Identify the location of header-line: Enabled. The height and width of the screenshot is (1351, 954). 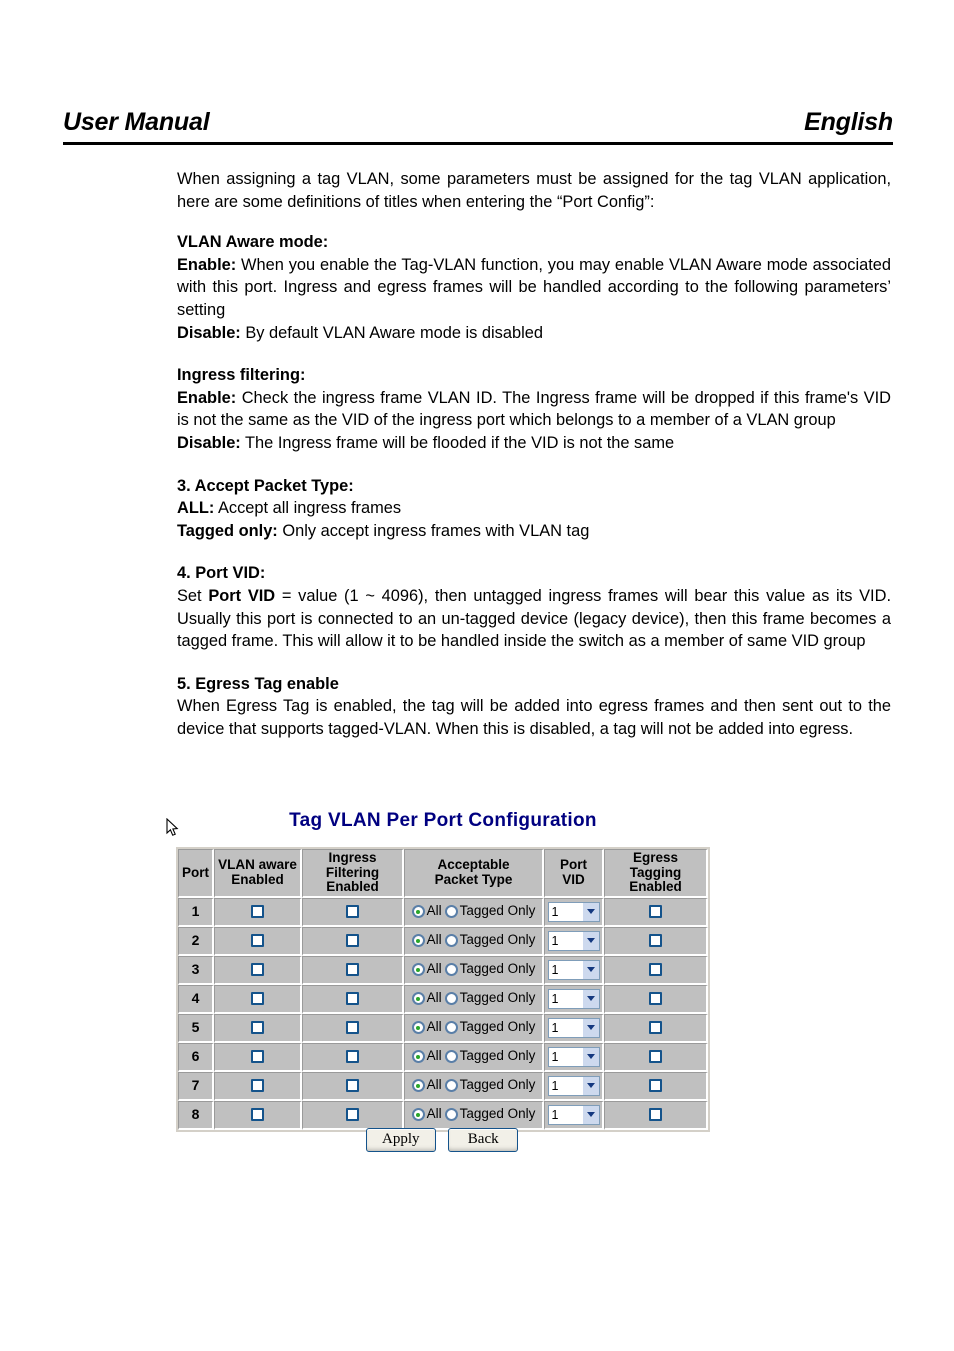
(655, 886).